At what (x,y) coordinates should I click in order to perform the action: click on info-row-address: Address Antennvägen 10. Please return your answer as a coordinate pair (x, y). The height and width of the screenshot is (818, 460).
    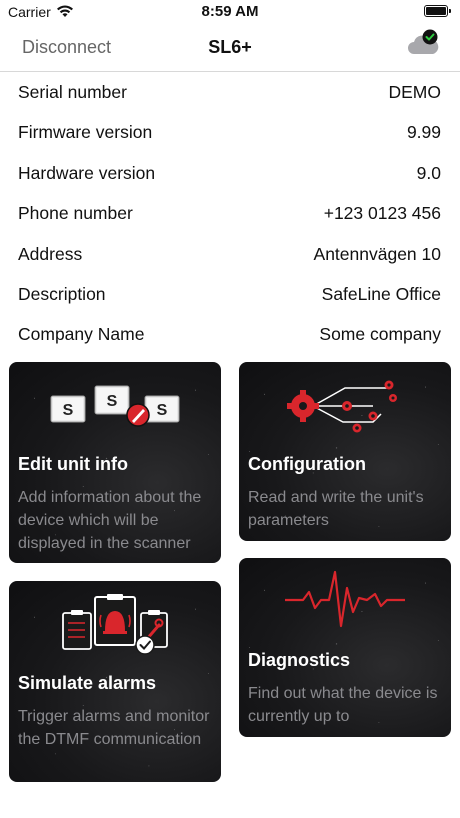
    Looking at the image, I should click on (230, 254).